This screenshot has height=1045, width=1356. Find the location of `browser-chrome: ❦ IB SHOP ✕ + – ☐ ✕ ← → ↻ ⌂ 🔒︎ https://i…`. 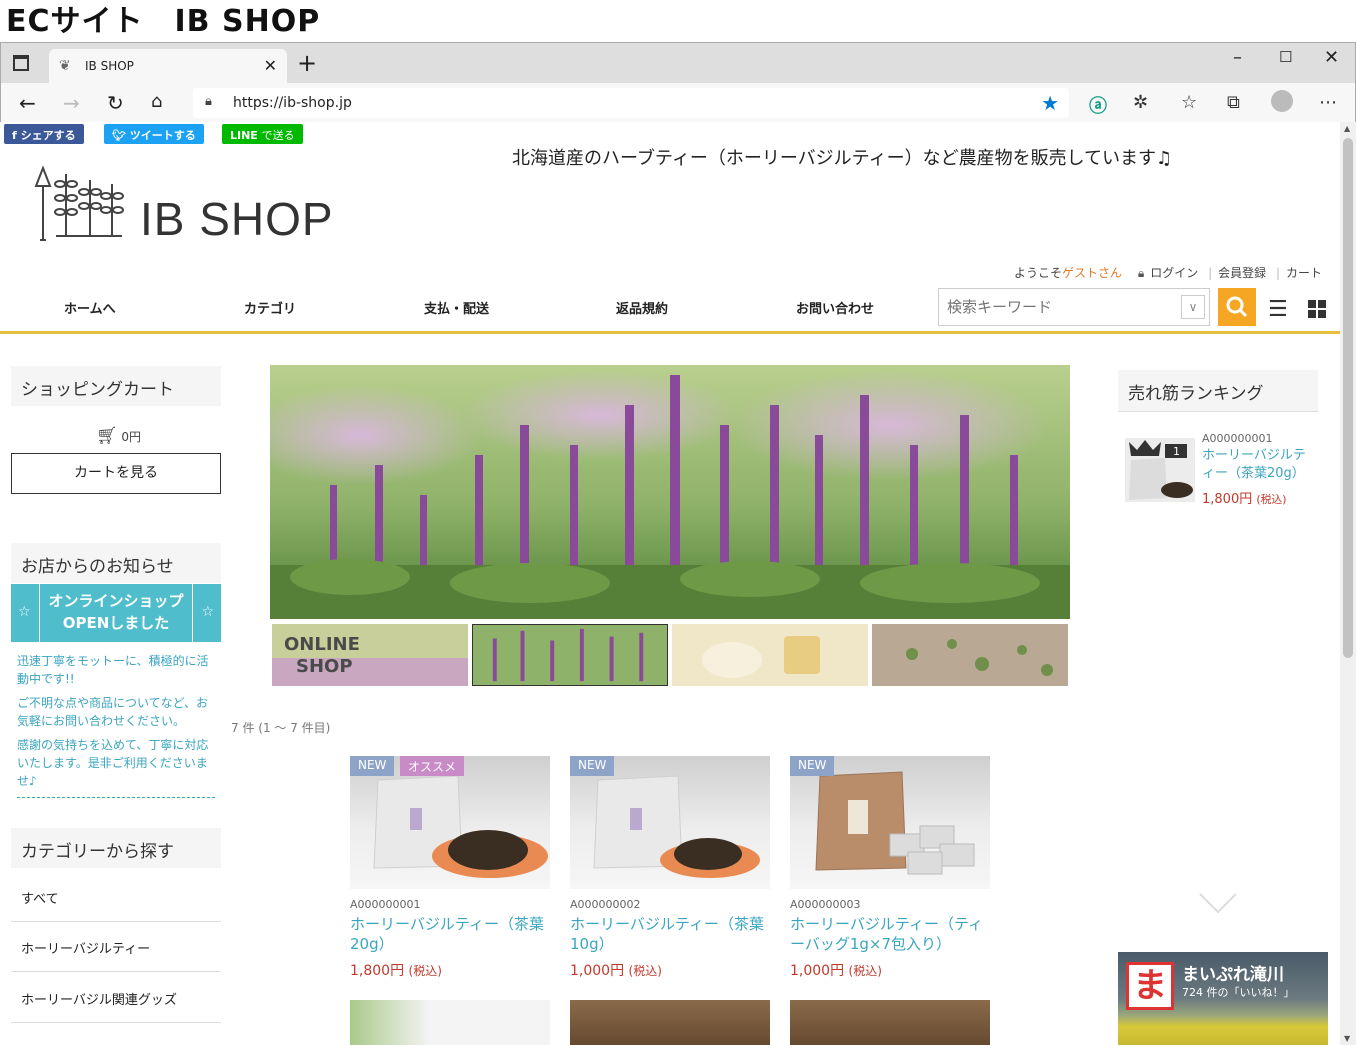

browser-chrome: ❦ IB SHOP ✕ + – ☐ ✕ ← → ↻ ⌂ 🔒︎ https://i… is located at coordinates (678, 82).